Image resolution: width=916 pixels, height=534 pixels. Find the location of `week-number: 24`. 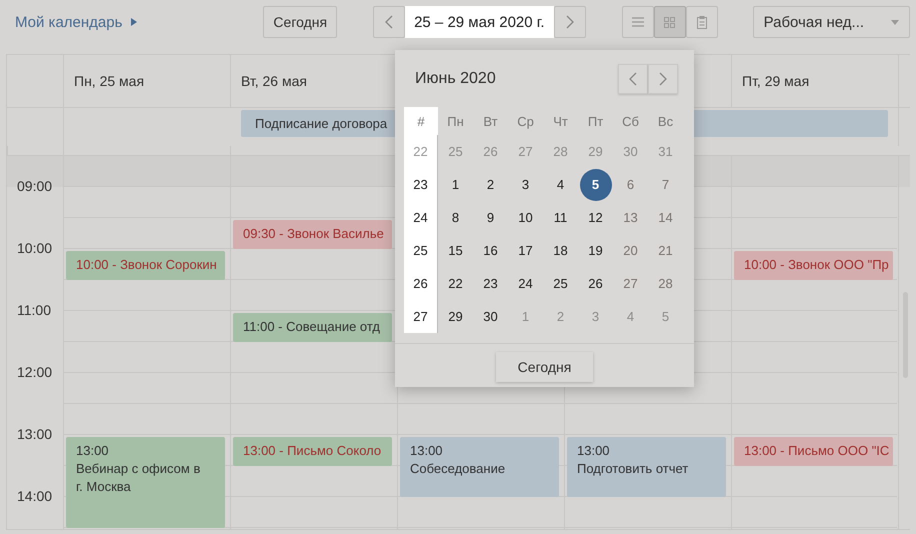

week-number: 24 is located at coordinates (421, 217).